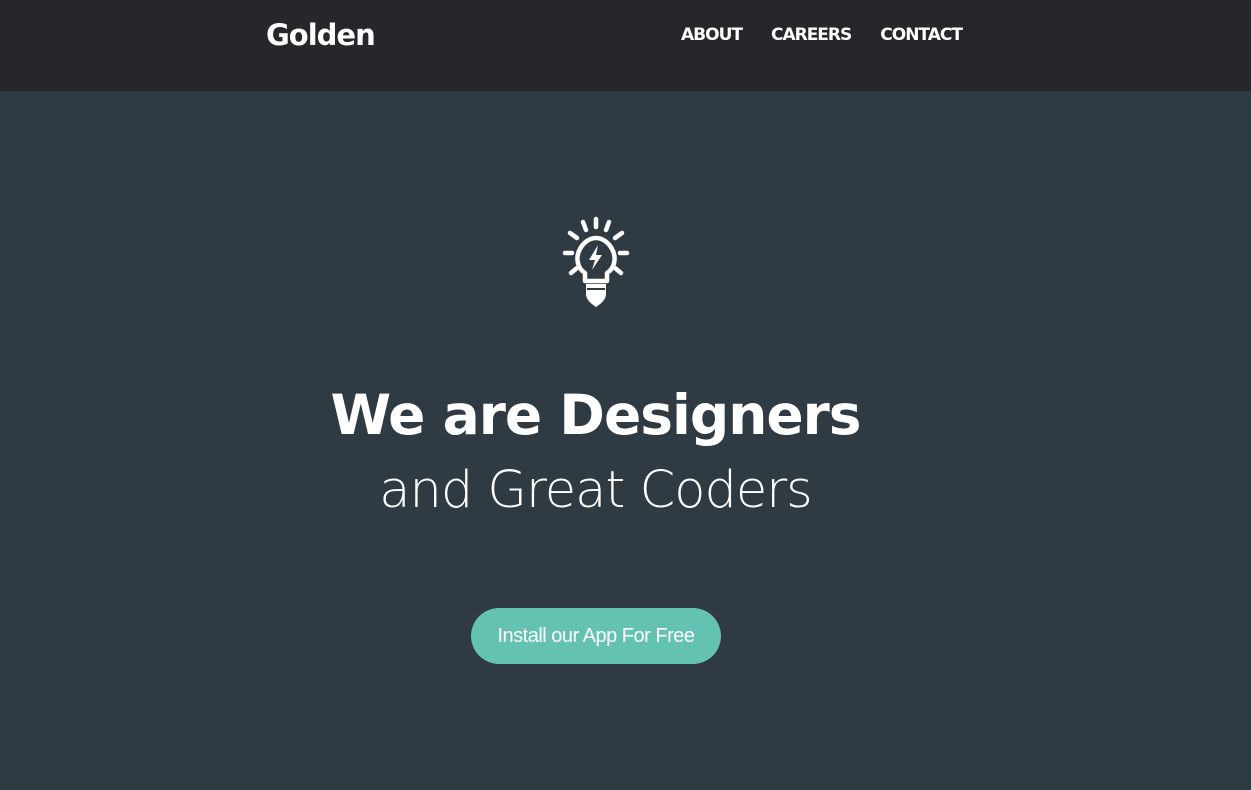 Image resolution: width=1251 pixels, height=790 pixels. I want to click on nav-link-about: ABOUT, so click(712, 35).